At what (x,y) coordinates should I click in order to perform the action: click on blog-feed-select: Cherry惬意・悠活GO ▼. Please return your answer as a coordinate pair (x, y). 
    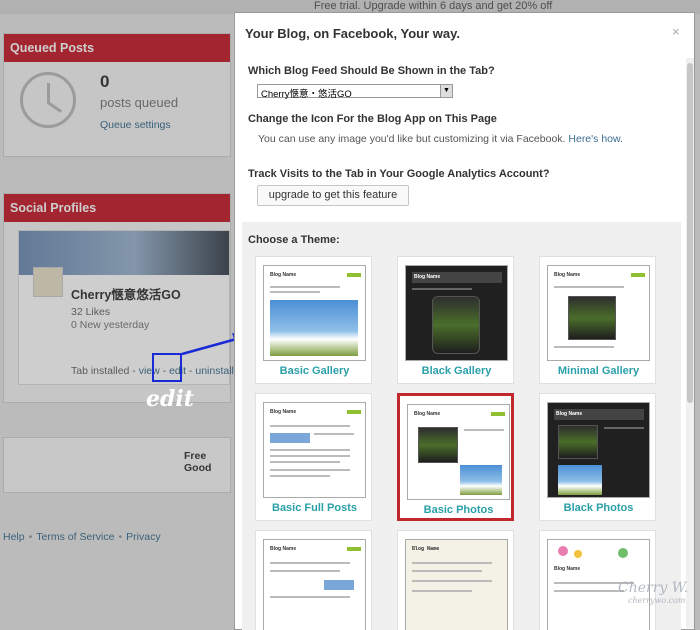
    Looking at the image, I should click on (355, 92).